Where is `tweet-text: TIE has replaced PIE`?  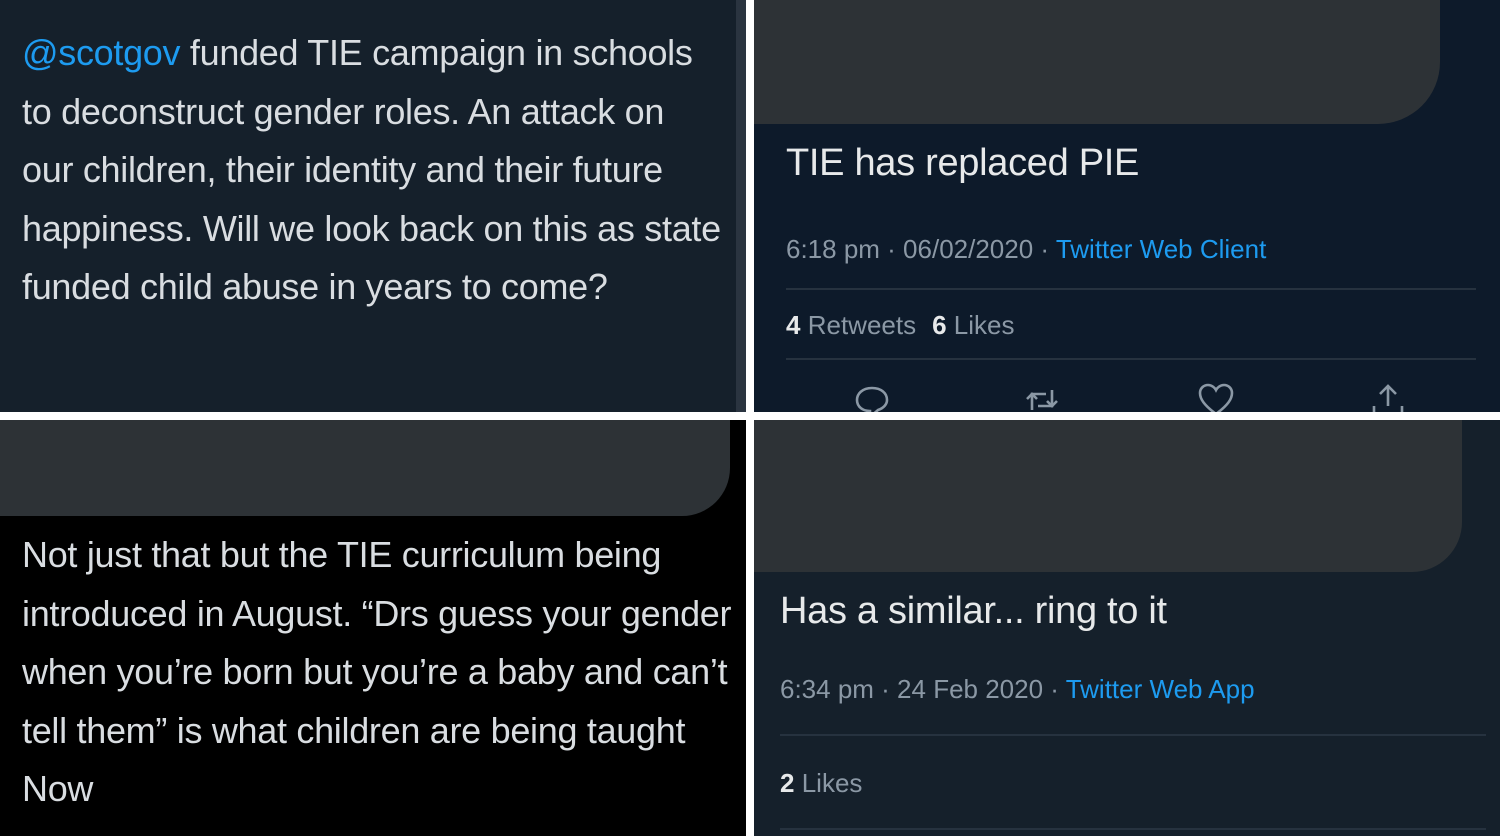 tweet-text: TIE has replaced PIE is located at coordinates (963, 163).